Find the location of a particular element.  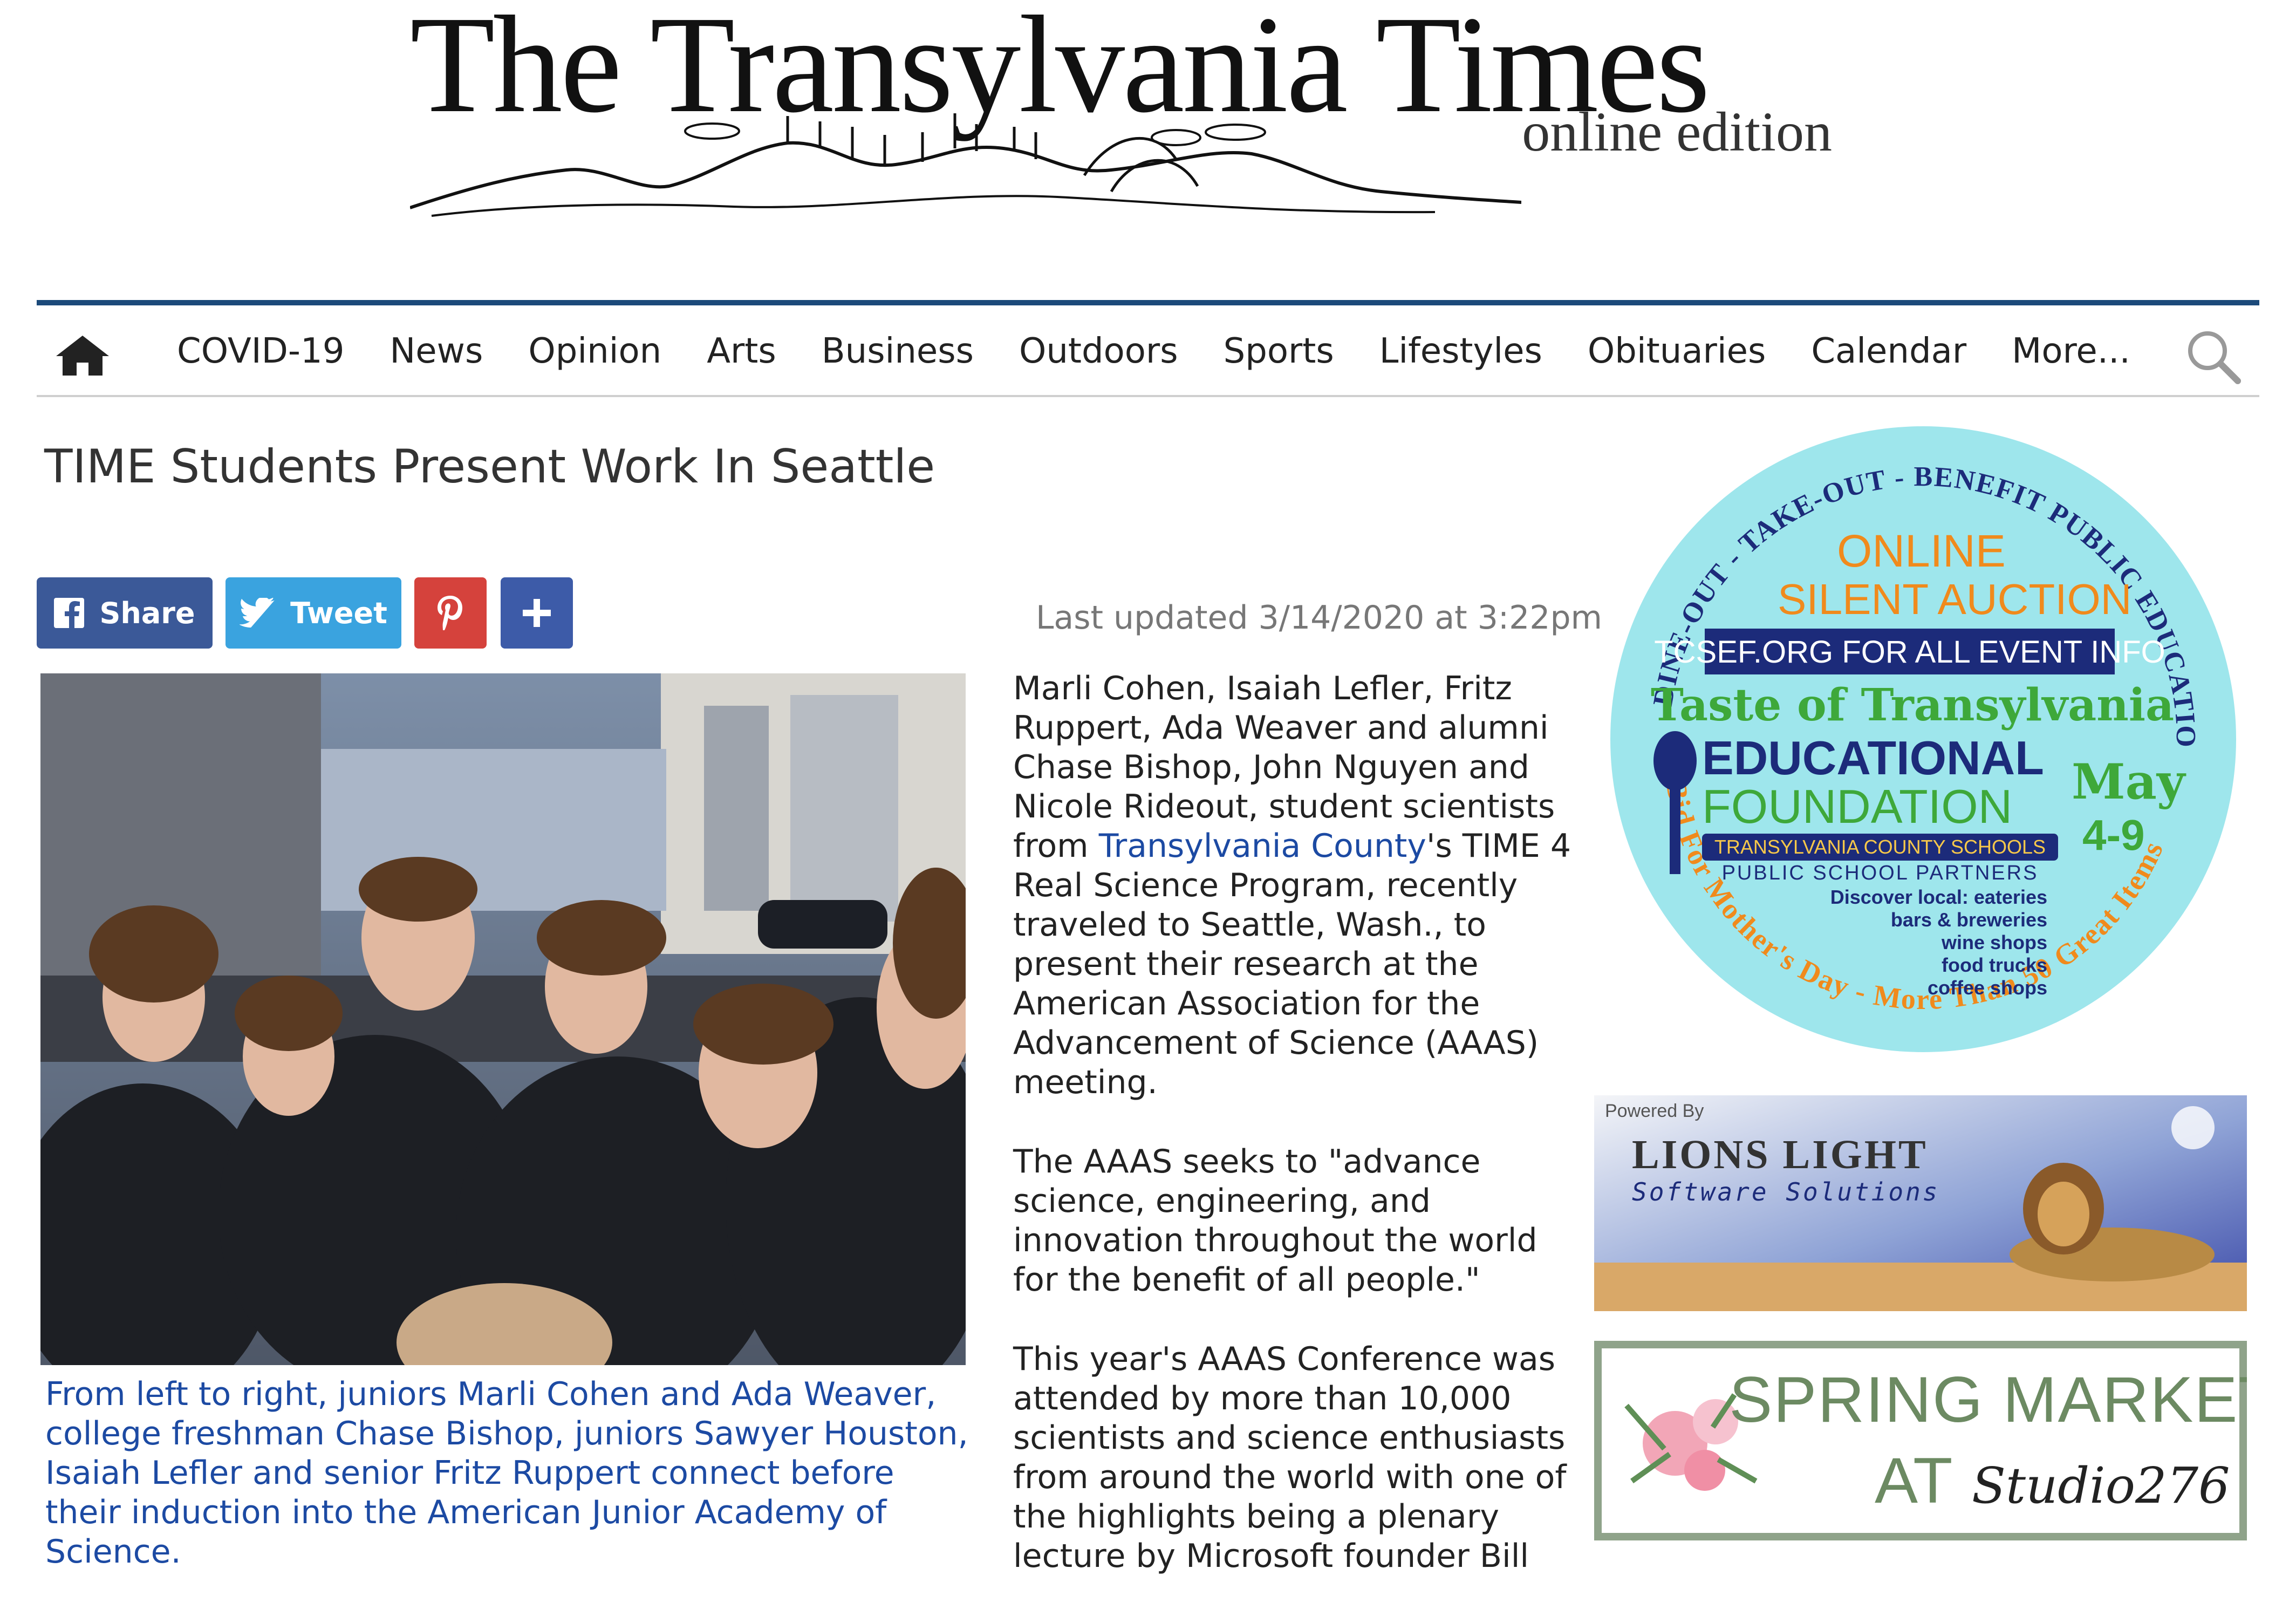

ad-may: May is located at coordinates (2129, 781).